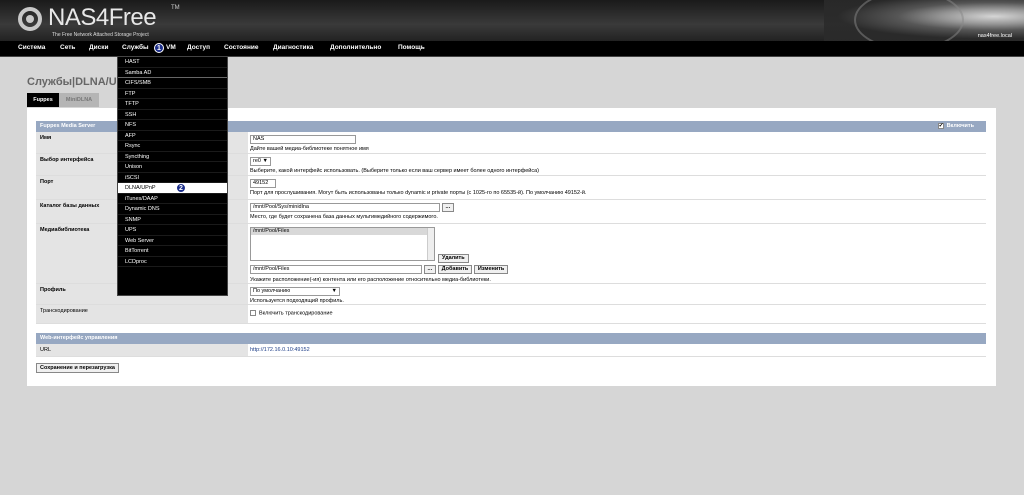 Image resolution: width=1024 pixels, height=495 pixels. What do you see at coordinates (99, 47) in the screenshot?
I see `nav-disks: Диски` at bounding box center [99, 47].